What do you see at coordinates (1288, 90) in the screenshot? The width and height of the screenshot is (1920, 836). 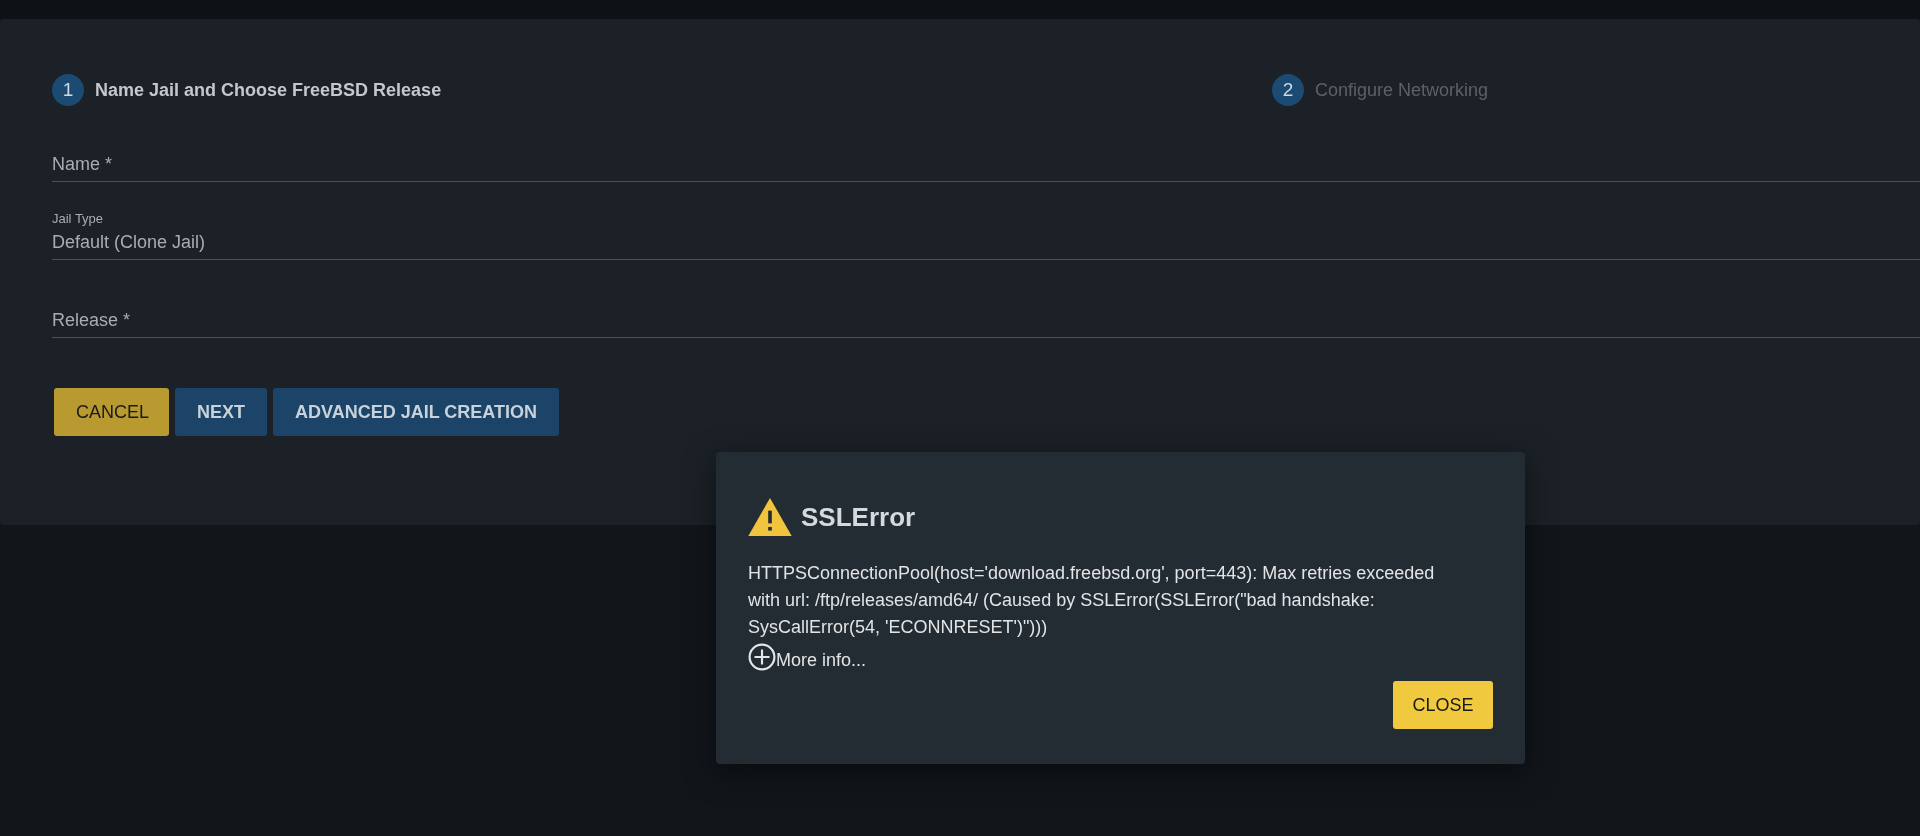 I see `step-number: 2` at bounding box center [1288, 90].